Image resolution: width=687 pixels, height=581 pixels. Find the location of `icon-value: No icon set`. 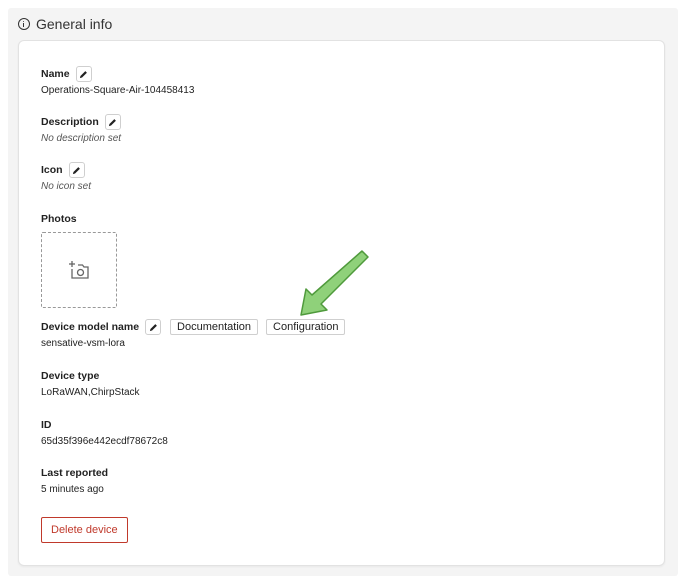

icon-value: No icon set is located at coordinates (66, 186).